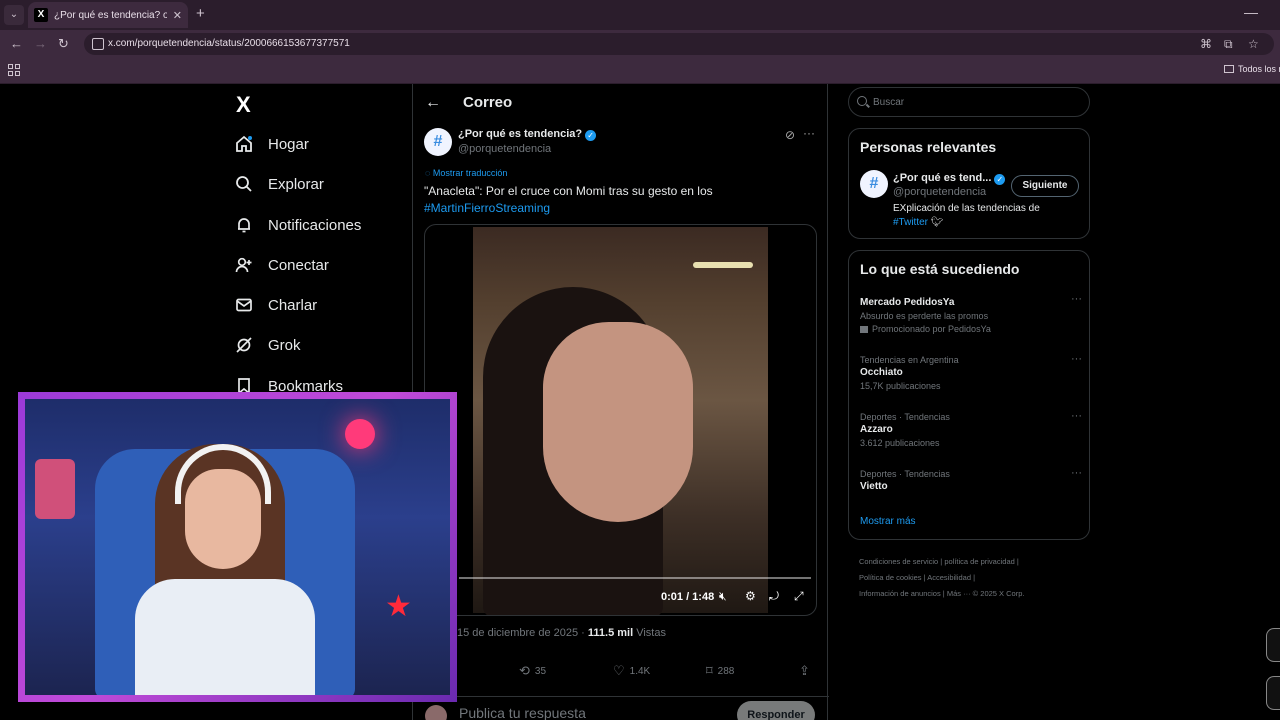  Describe the element at coordinates (200, 13) in the screenshot. I see `new-tab-button: +` at that location.